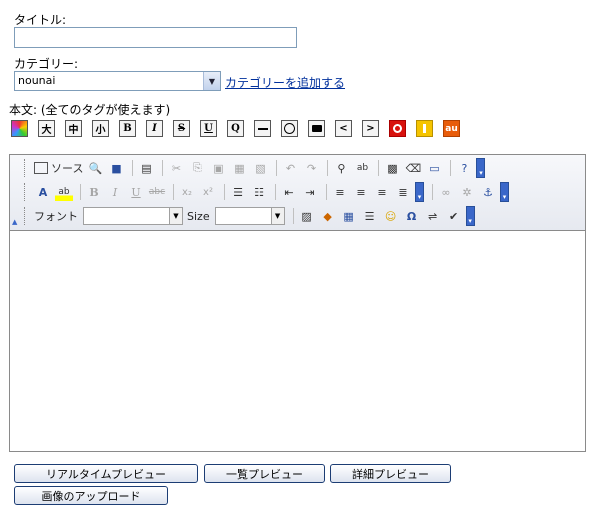 Image resolution: width=602 pixels, height=516 pixels. I want to click on redo-icon: ↷, so click(311, 168).